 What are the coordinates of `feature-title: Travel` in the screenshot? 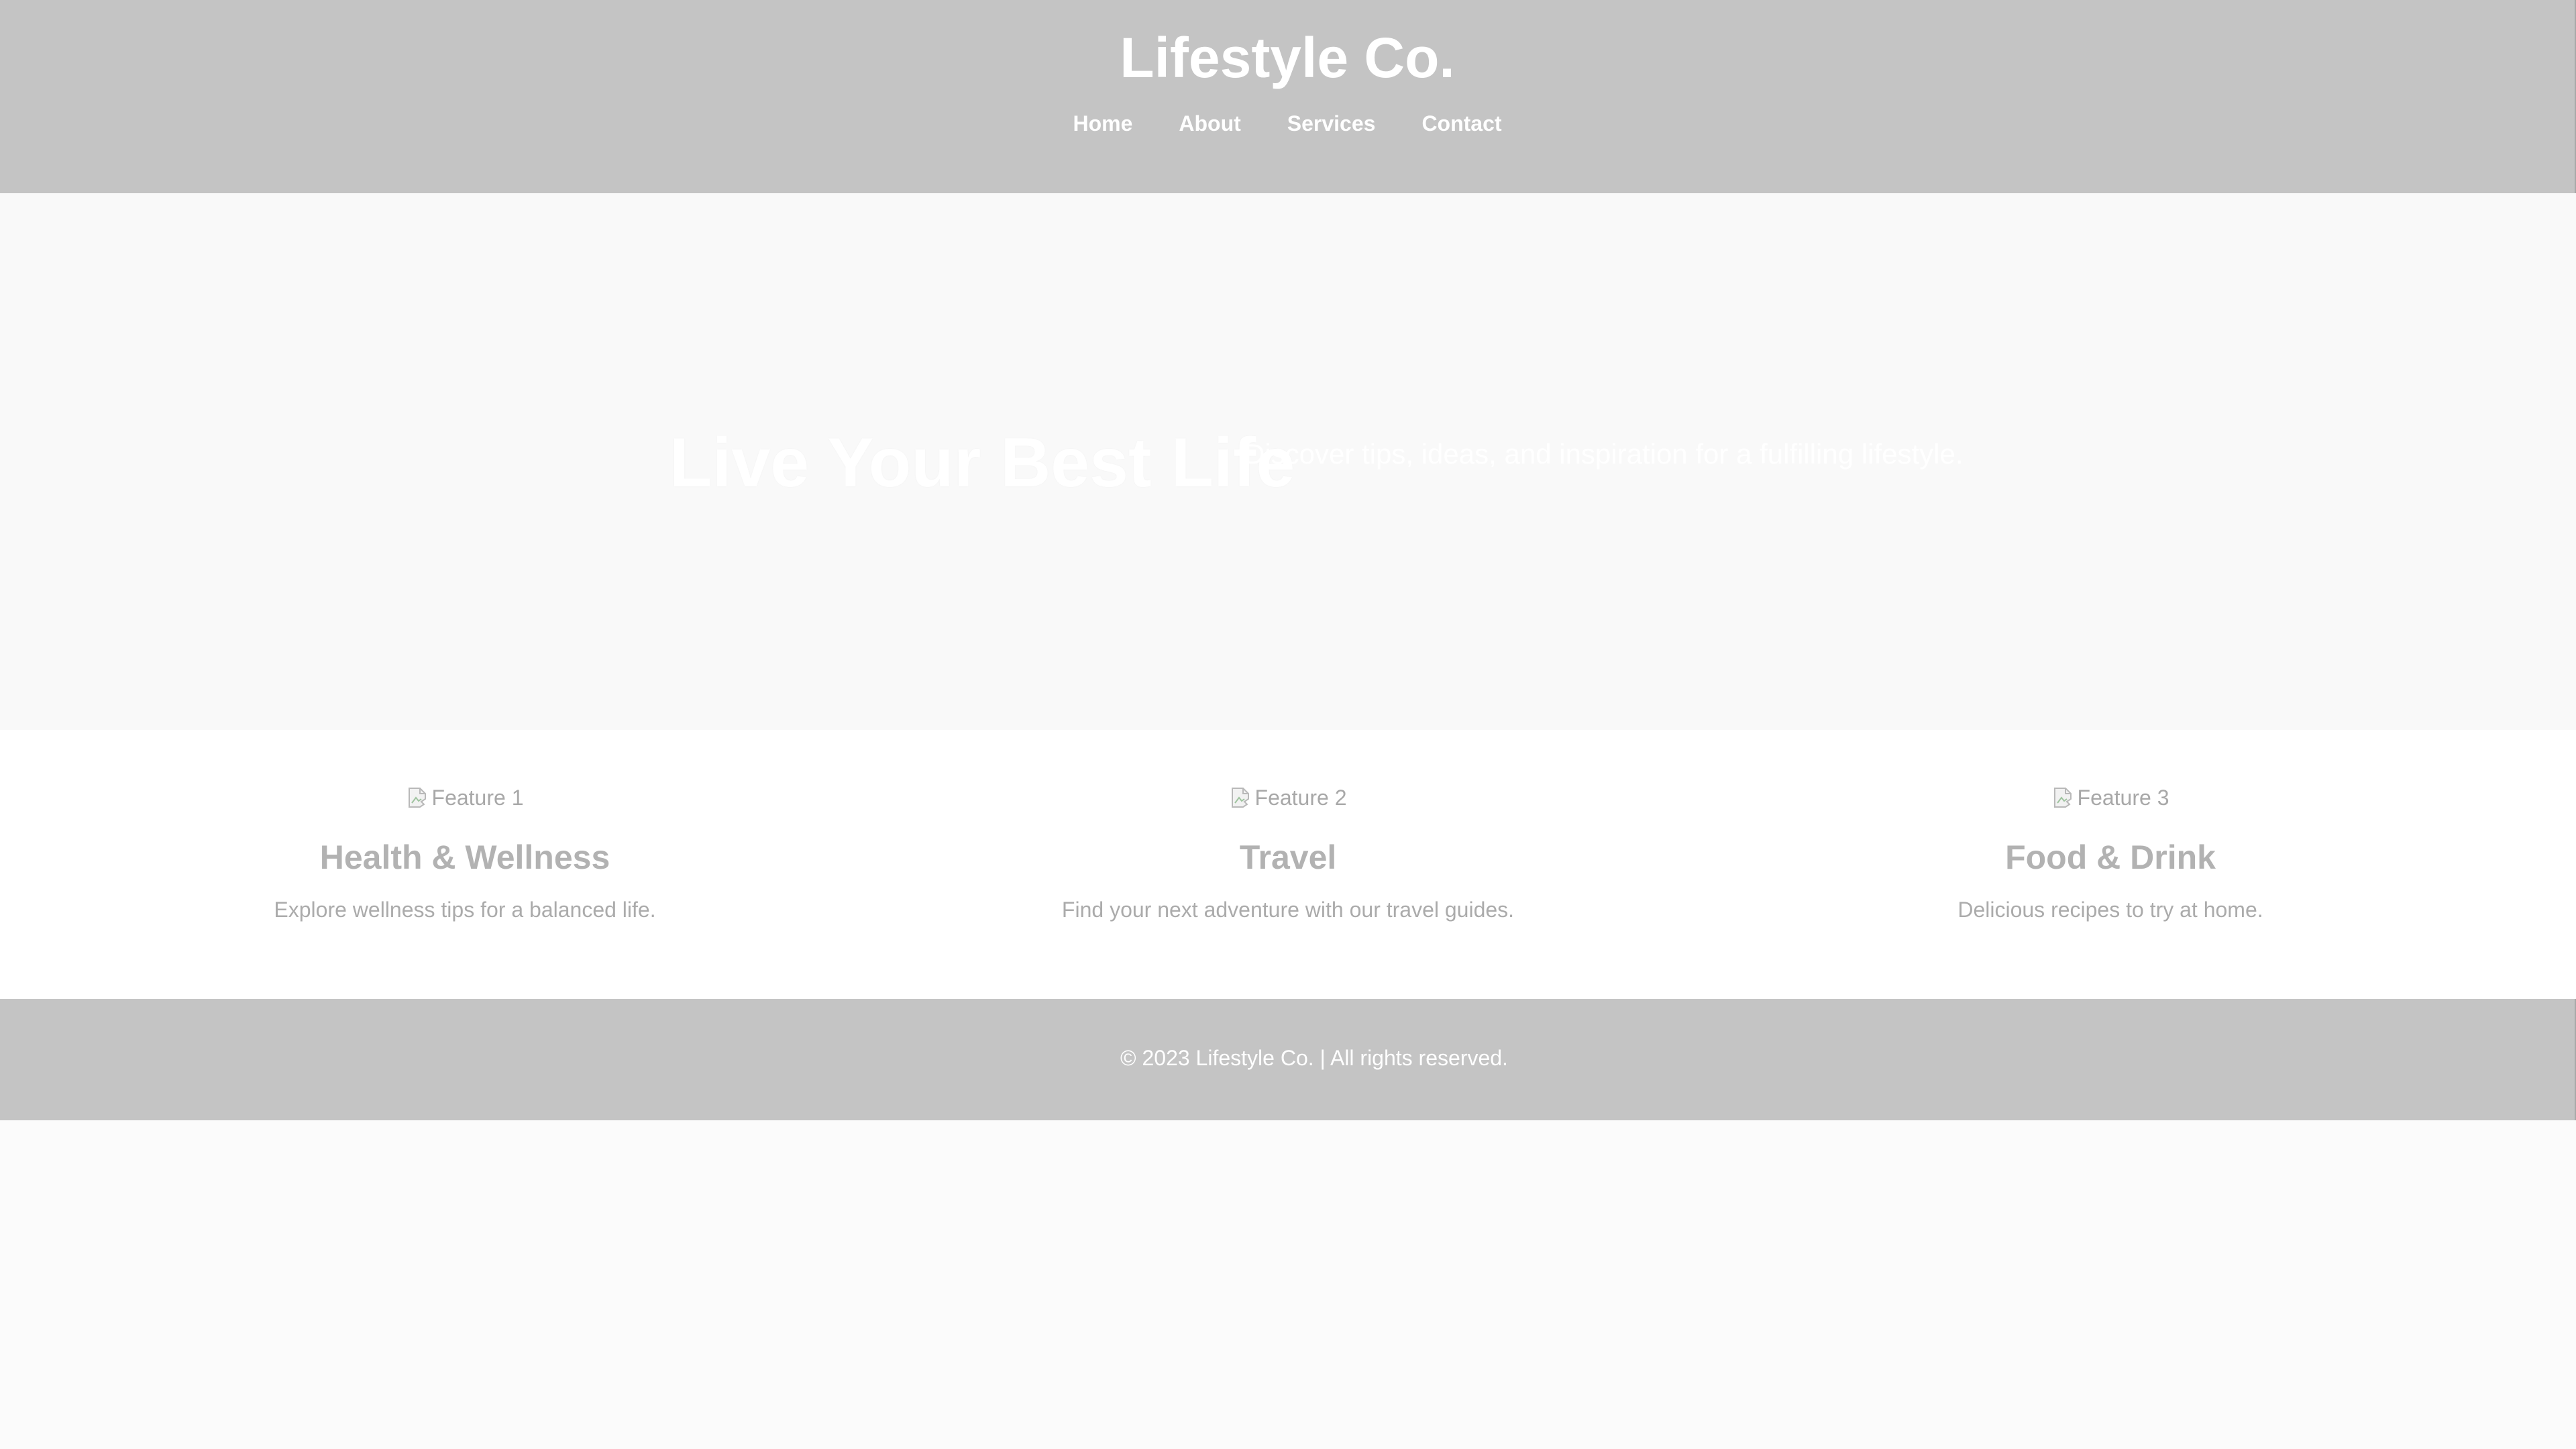 It's located at (1288, 857).